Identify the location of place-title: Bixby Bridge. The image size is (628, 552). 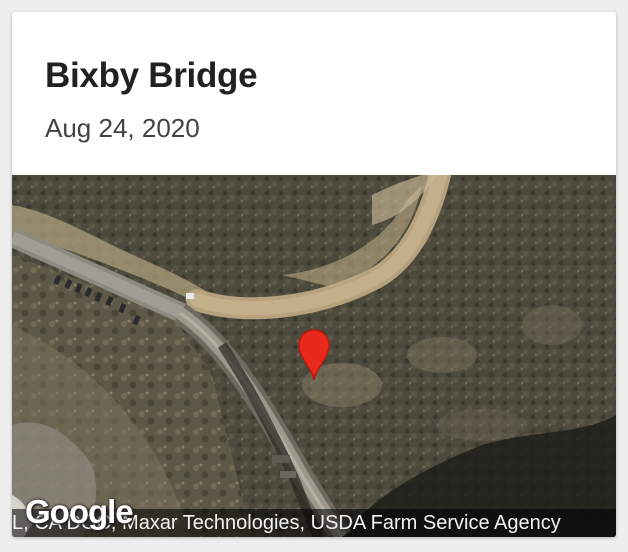
(151, 75).